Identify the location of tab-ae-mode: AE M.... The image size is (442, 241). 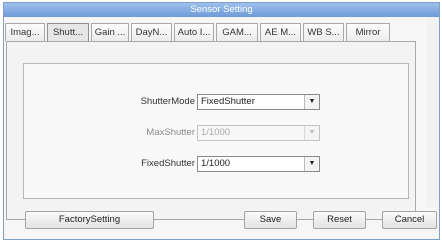
(280, 32).